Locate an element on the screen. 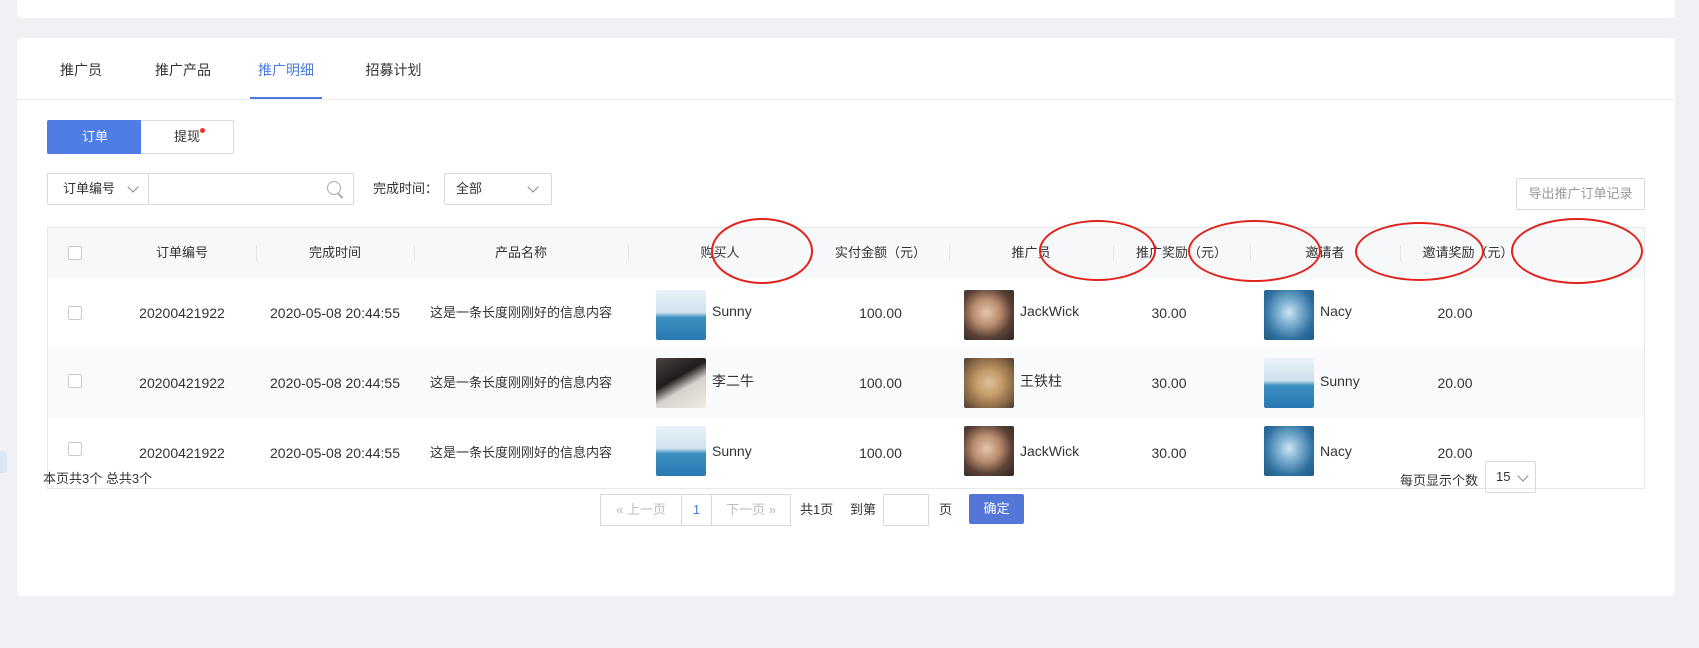 The image size is (1699, 648). col-order-no: 订单编号 is located at coordinates (181, 252).